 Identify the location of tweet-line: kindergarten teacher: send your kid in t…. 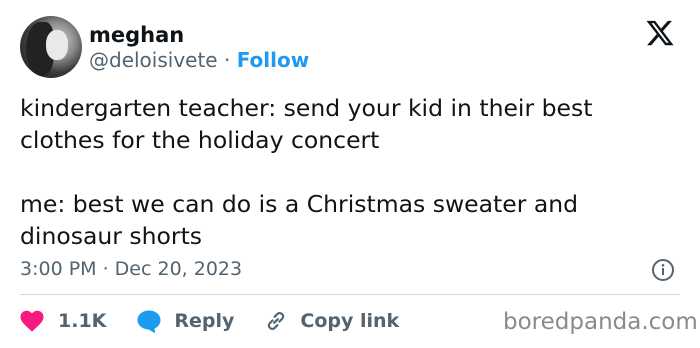
(306, 108).